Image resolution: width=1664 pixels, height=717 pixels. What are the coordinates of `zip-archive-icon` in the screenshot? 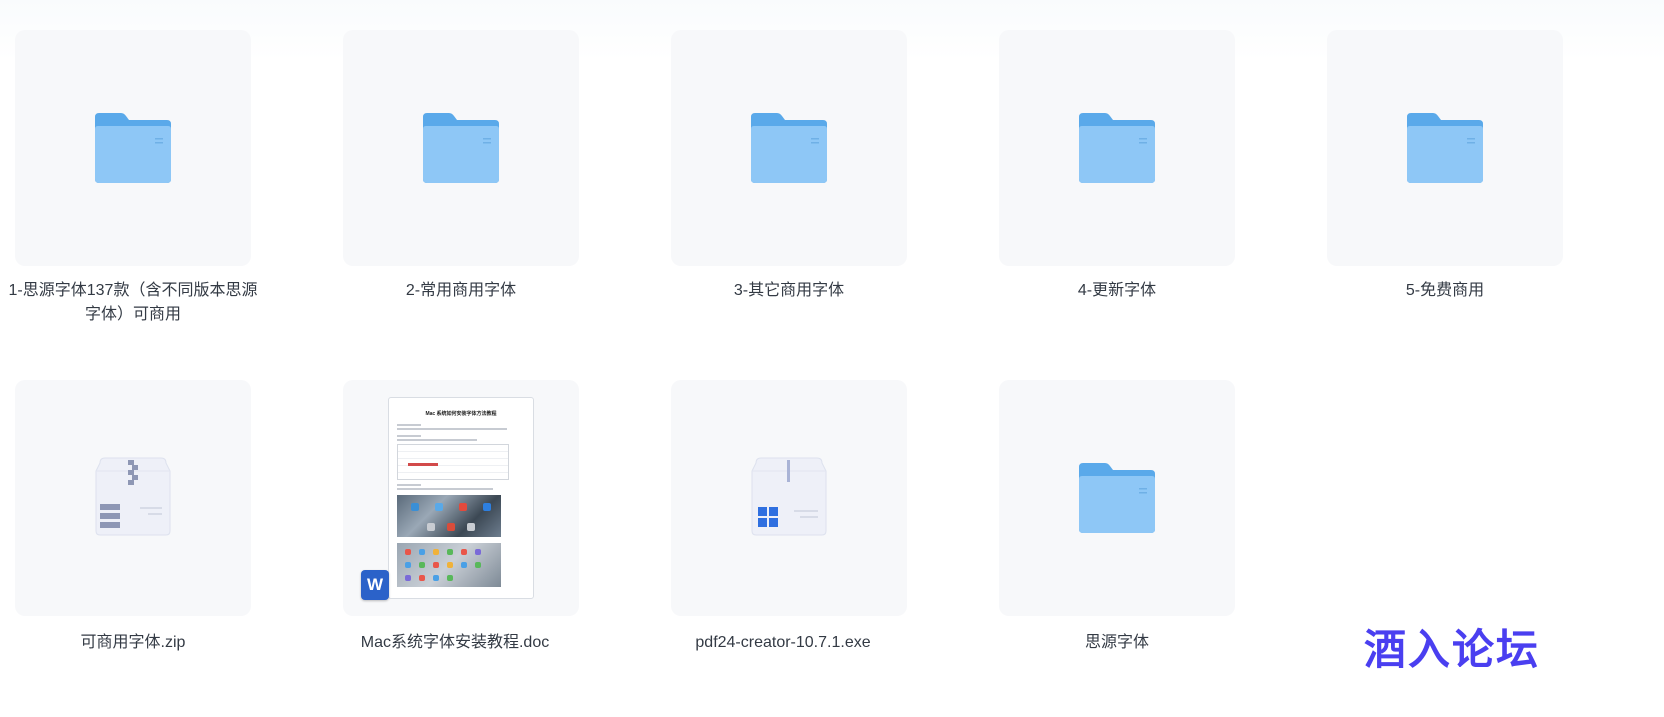 It's located at (133, 498).